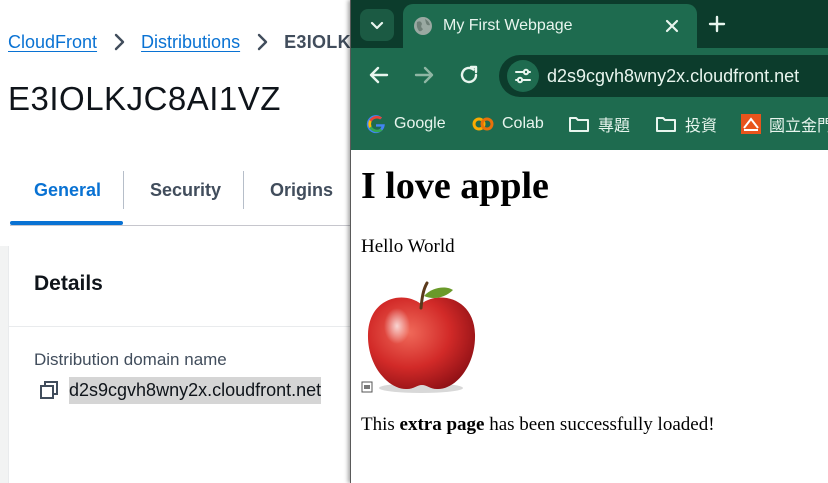  Describe the element at coordinates (379, 75) in the screenshot. I see `back-arrow-icon` at that location.